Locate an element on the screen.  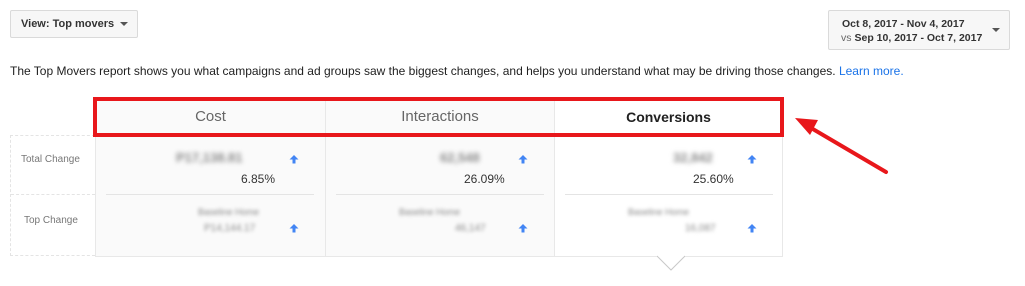
annotation-arrow-icon is located at coordinates (841, 146).